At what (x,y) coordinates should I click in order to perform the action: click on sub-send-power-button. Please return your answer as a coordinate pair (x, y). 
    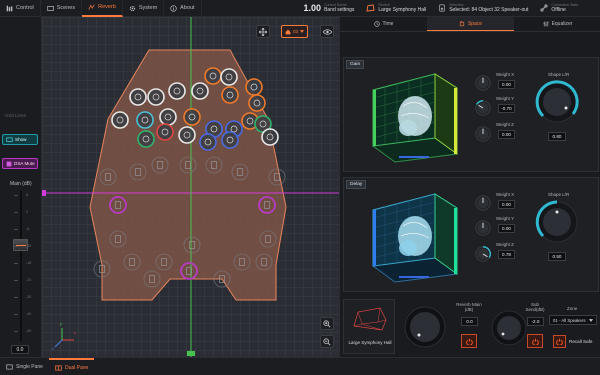
    Looking at the image, I should click on (535, 341).